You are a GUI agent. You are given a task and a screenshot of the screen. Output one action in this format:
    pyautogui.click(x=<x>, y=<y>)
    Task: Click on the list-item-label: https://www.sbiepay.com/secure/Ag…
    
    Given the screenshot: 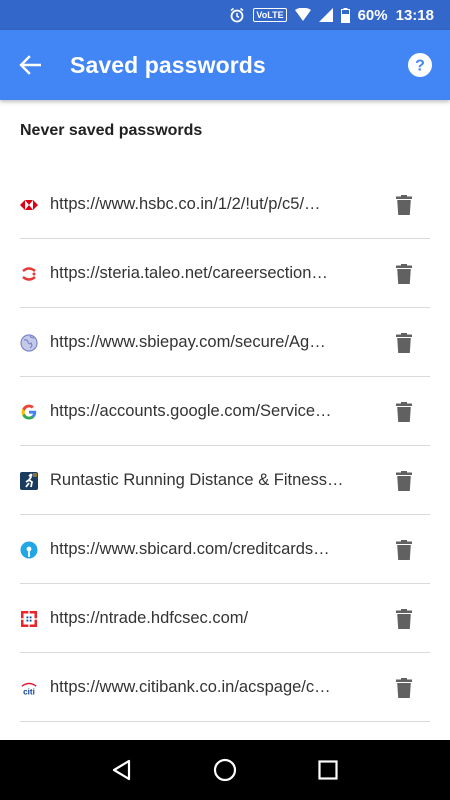 What is the action you would take?
    pyautogui.click(x=188, y=342)
    